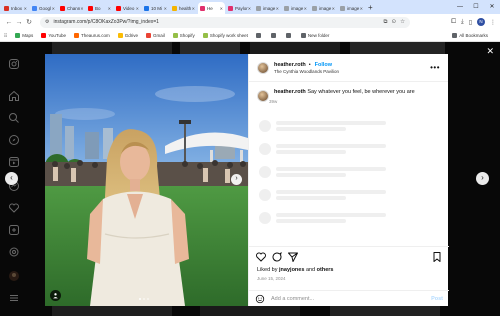 This screenshot has height=316, width=500. I want to click on close-modal-icon: ✕, so click(490, 51).